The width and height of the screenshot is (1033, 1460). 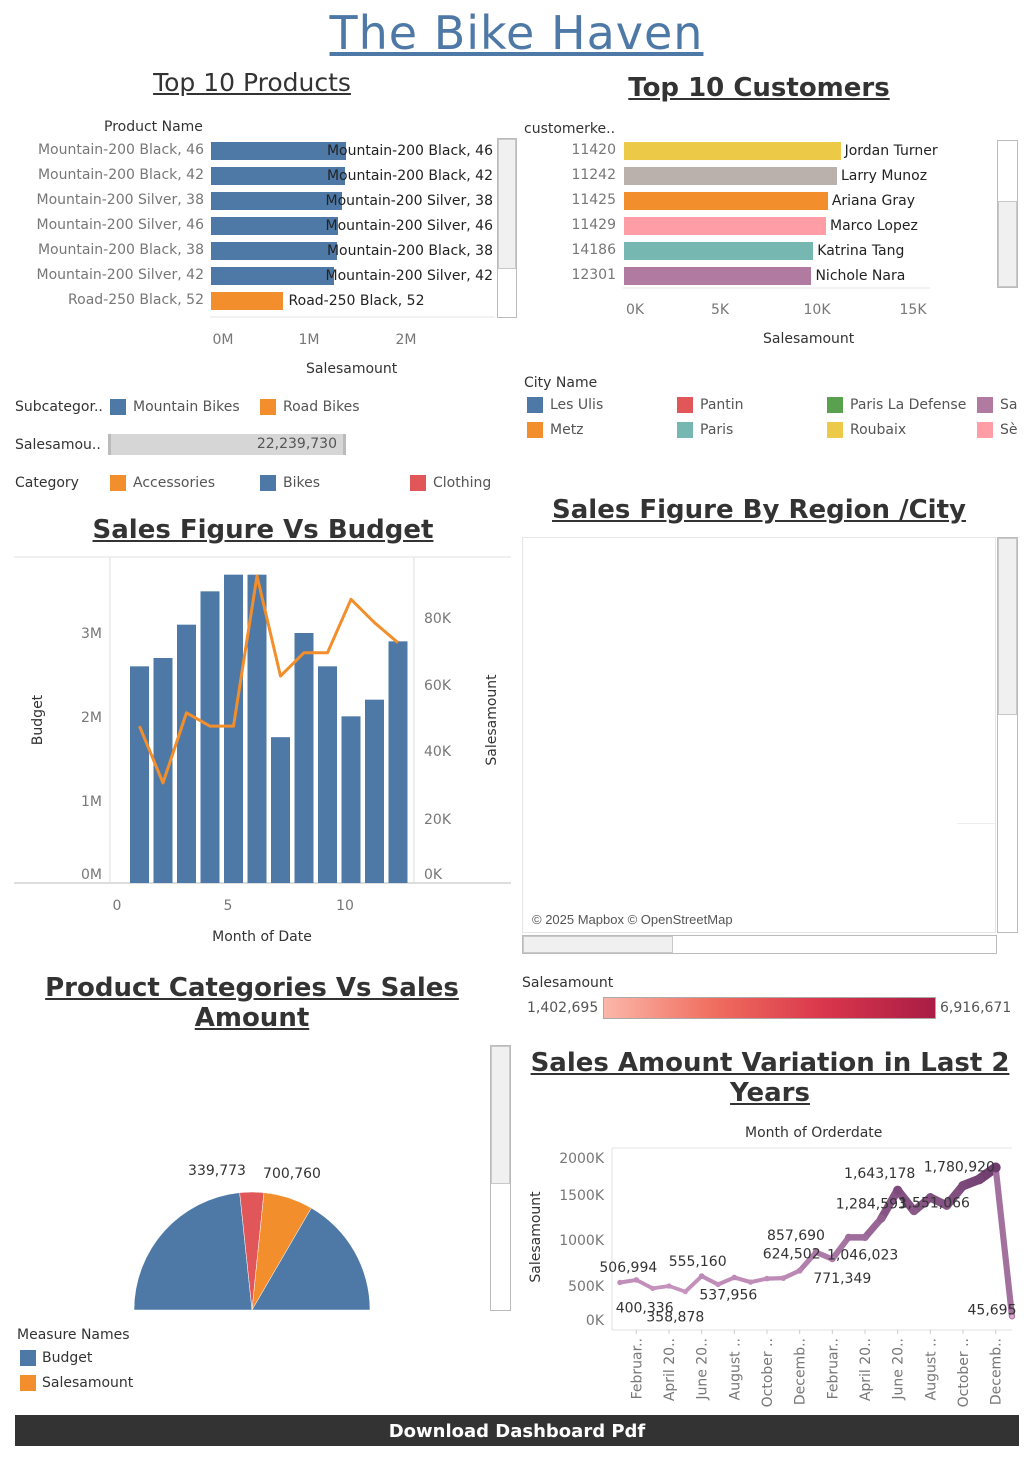 What do you see at coordinates (908, 405) in the screenshot?
I see `city-legend-item: Paris La Defense` at bounding box center [908, 405].